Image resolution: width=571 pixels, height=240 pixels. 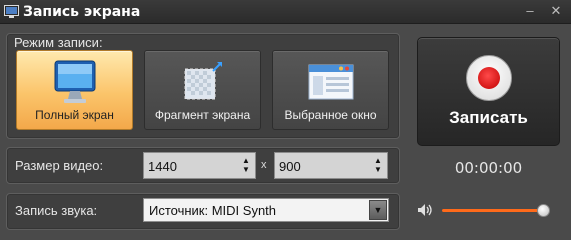 What do you see at coordinates (58, 42) in the screenshot?
I see `recording-mode-label: Режим записи:` at bounding box center [58, 42].